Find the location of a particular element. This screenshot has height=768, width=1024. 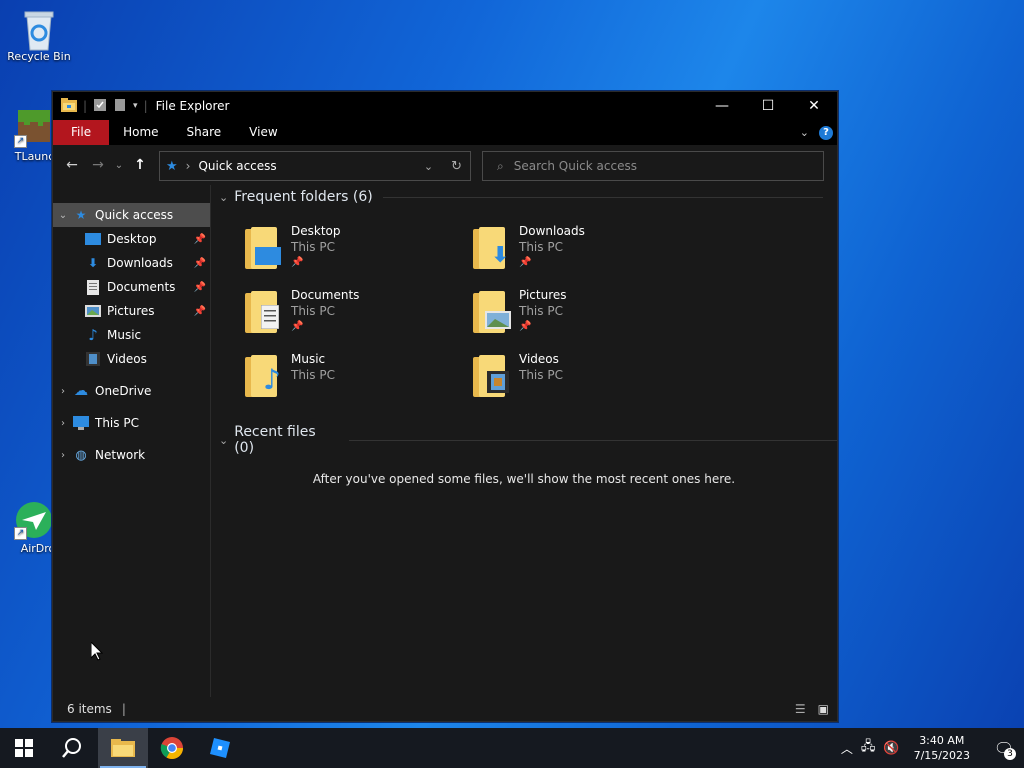

folder-name: Pictures is located at coordinates (543, 295).